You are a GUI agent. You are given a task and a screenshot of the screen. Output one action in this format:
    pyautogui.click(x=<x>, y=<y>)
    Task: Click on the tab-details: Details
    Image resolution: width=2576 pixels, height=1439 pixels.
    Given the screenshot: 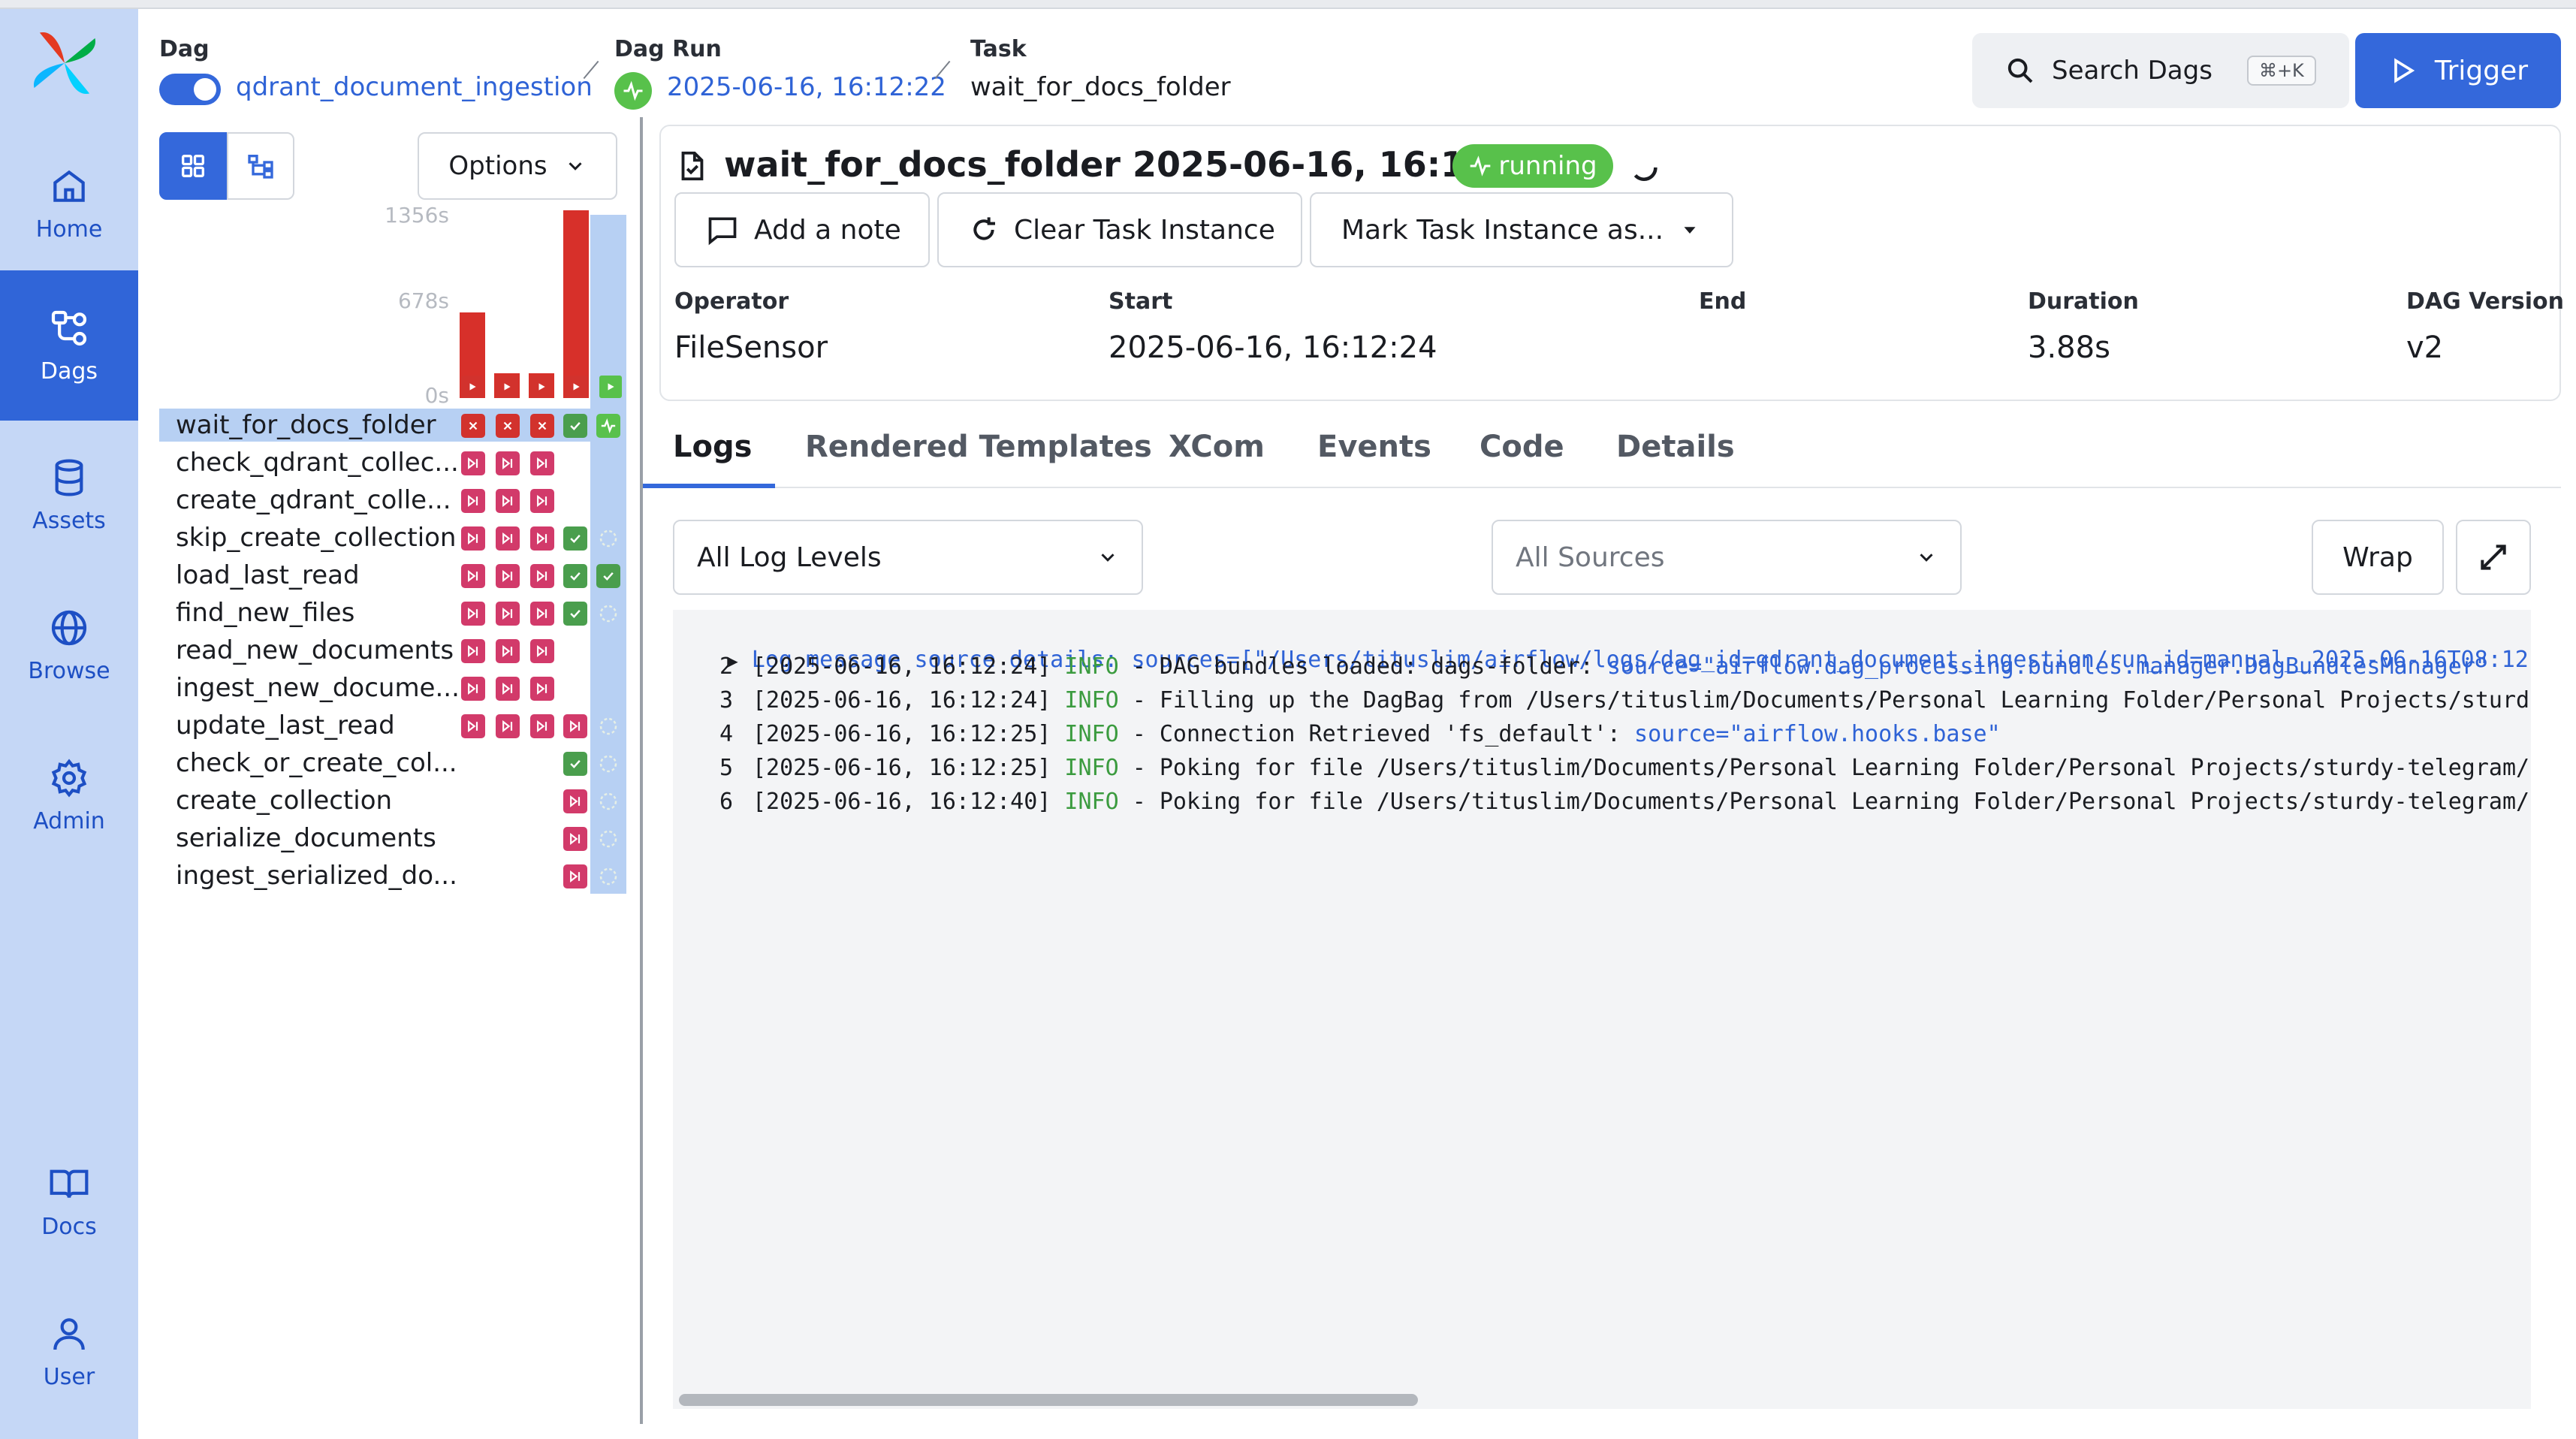 What is the action you would take?
    pyautogui.click(x=1675, y=447)
    